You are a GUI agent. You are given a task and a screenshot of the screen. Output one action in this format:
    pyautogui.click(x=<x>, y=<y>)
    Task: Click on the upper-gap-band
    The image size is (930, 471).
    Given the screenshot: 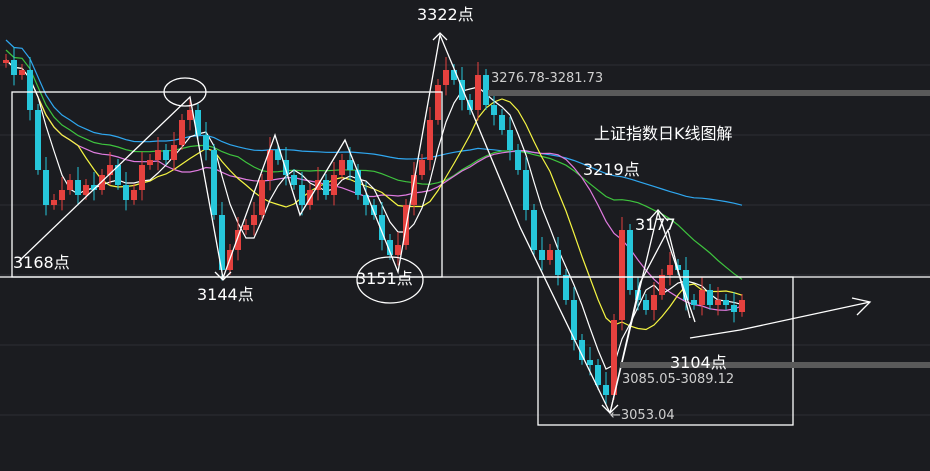 What is the action you would take?
    pyautogui.click(x=709, y=93)
    